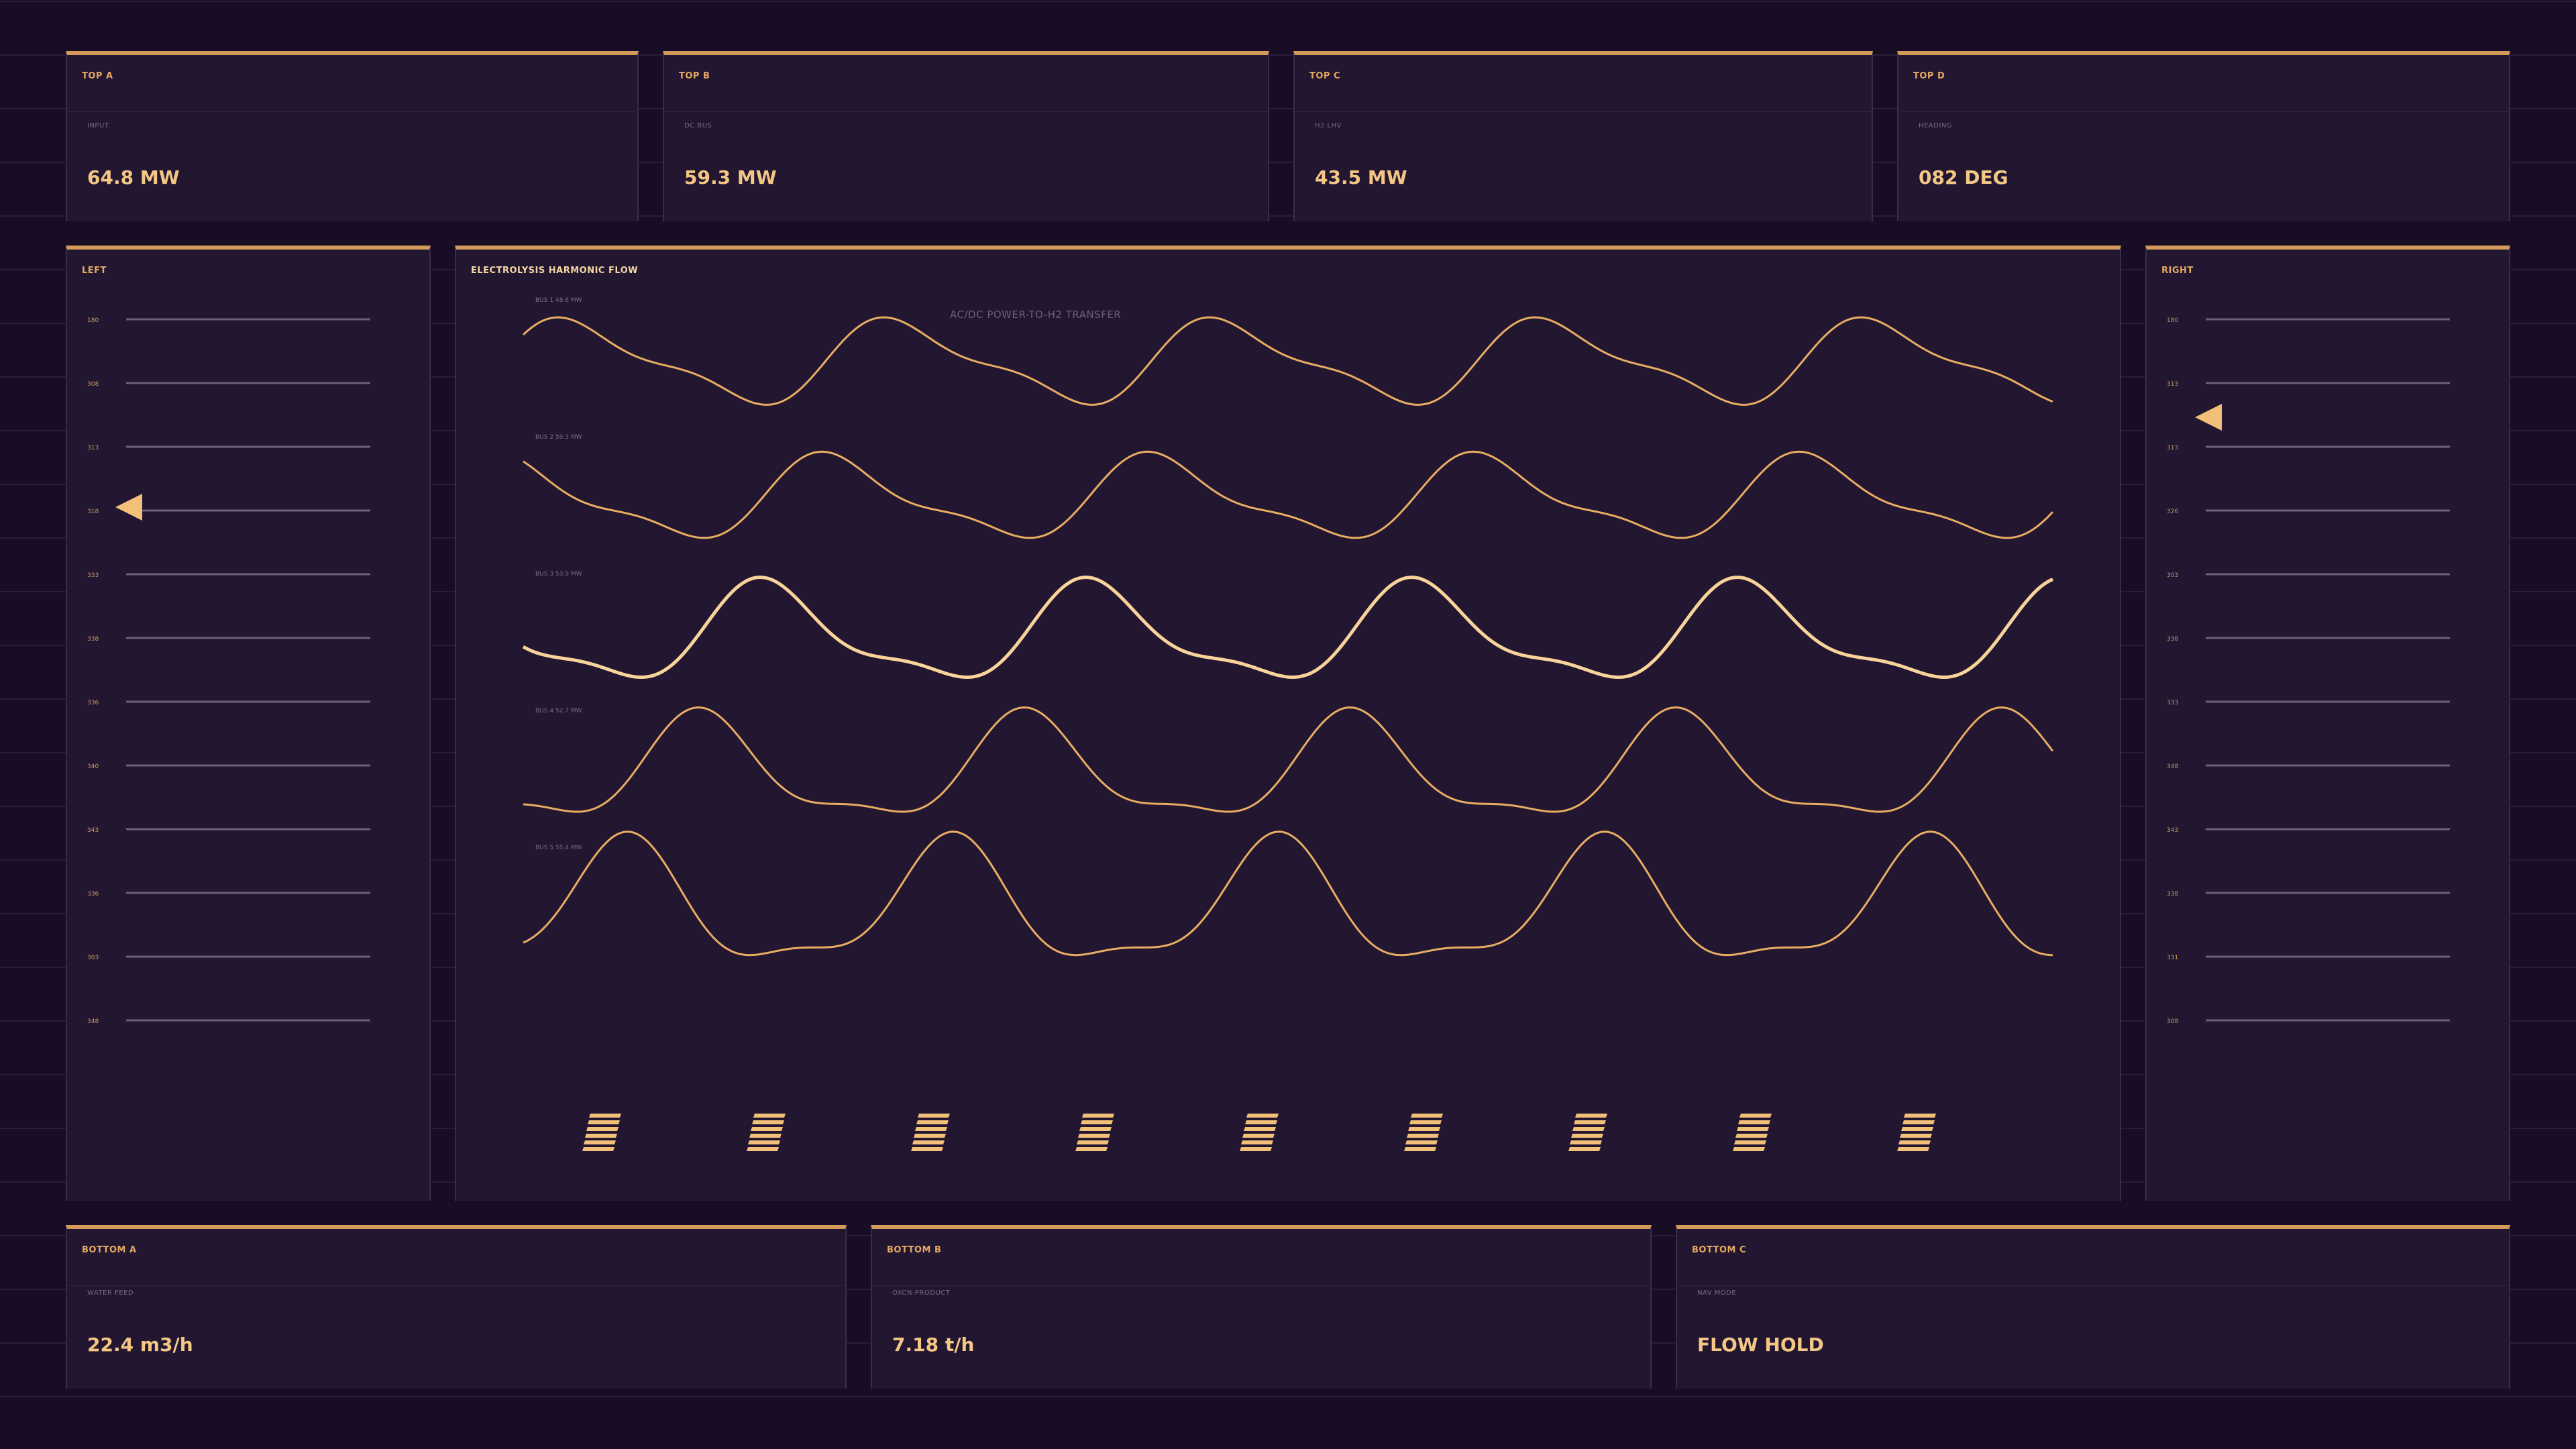 The width and height of the screenshot is (2576, 1449). I want to click on top-card-value: 59.3 MW, so click(730, 177).